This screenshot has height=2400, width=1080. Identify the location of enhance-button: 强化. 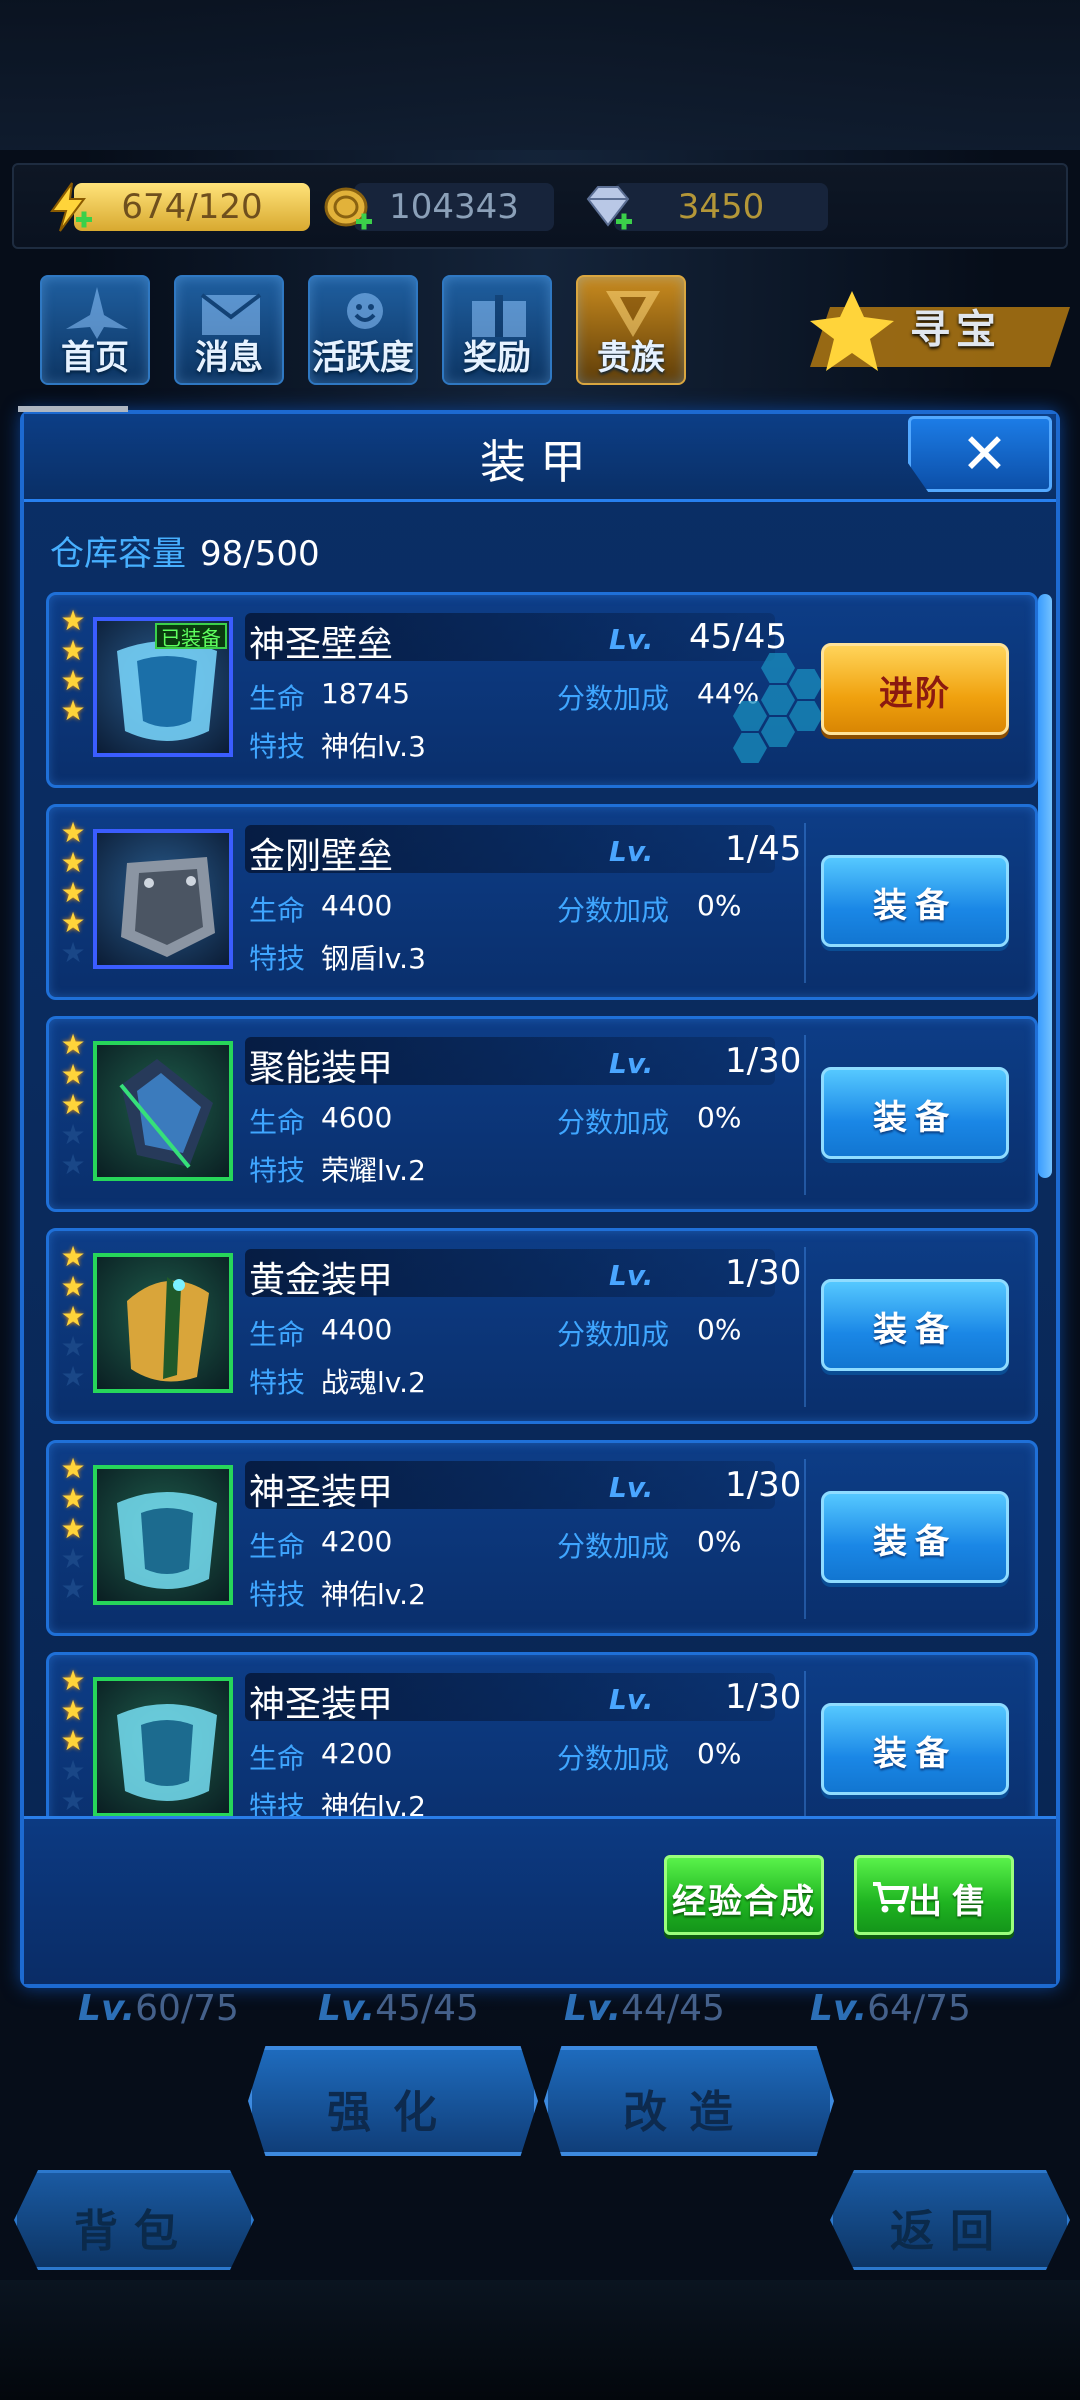
(393, 2101).